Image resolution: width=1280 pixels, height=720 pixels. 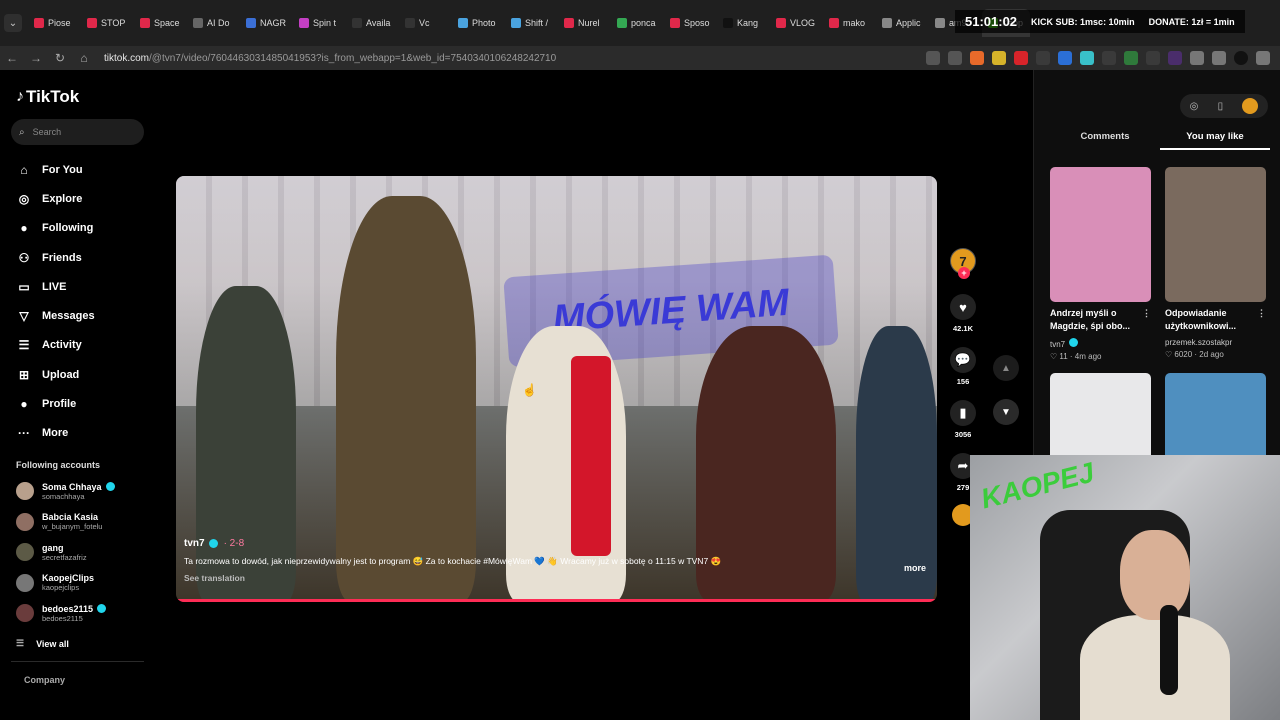 What do you see at coordinates (13, 23) in the screenshot?
I see `tab-search-dropdown-button: ⌄` at bounding box center [13, 23].